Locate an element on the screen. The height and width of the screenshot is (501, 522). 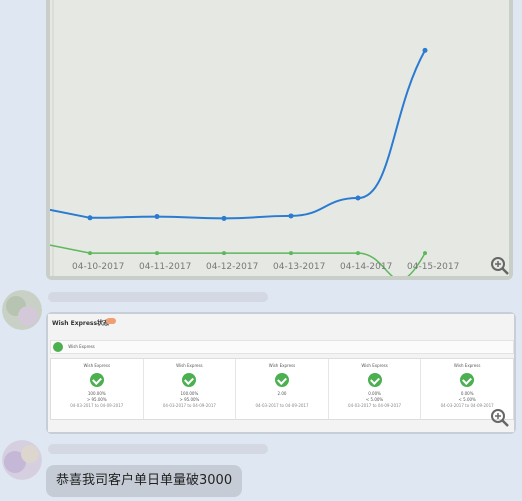
badge-icon is located at coordinates (111, 321).